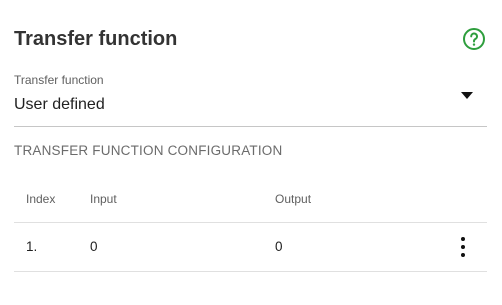 Image resolution: width=502 pixels, height=305 pixels. Describe the element at coordinates (41, 199) in the screenshot. I see `column-header-index: Index` at that location.